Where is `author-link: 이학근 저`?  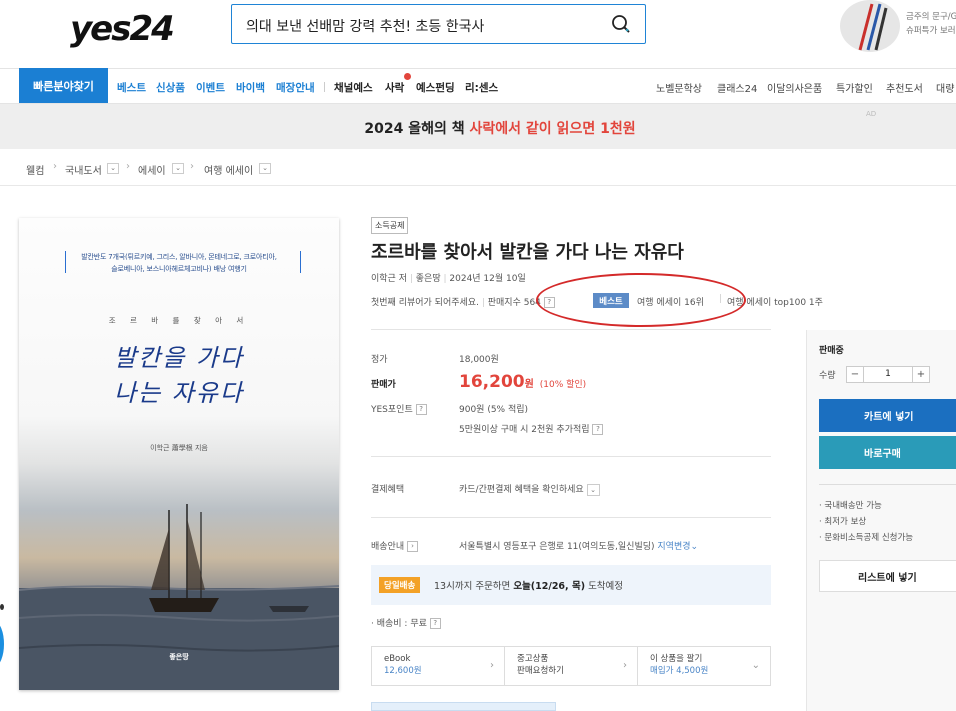 author-link: 이학근 저 is located at coordinates (389, 279).